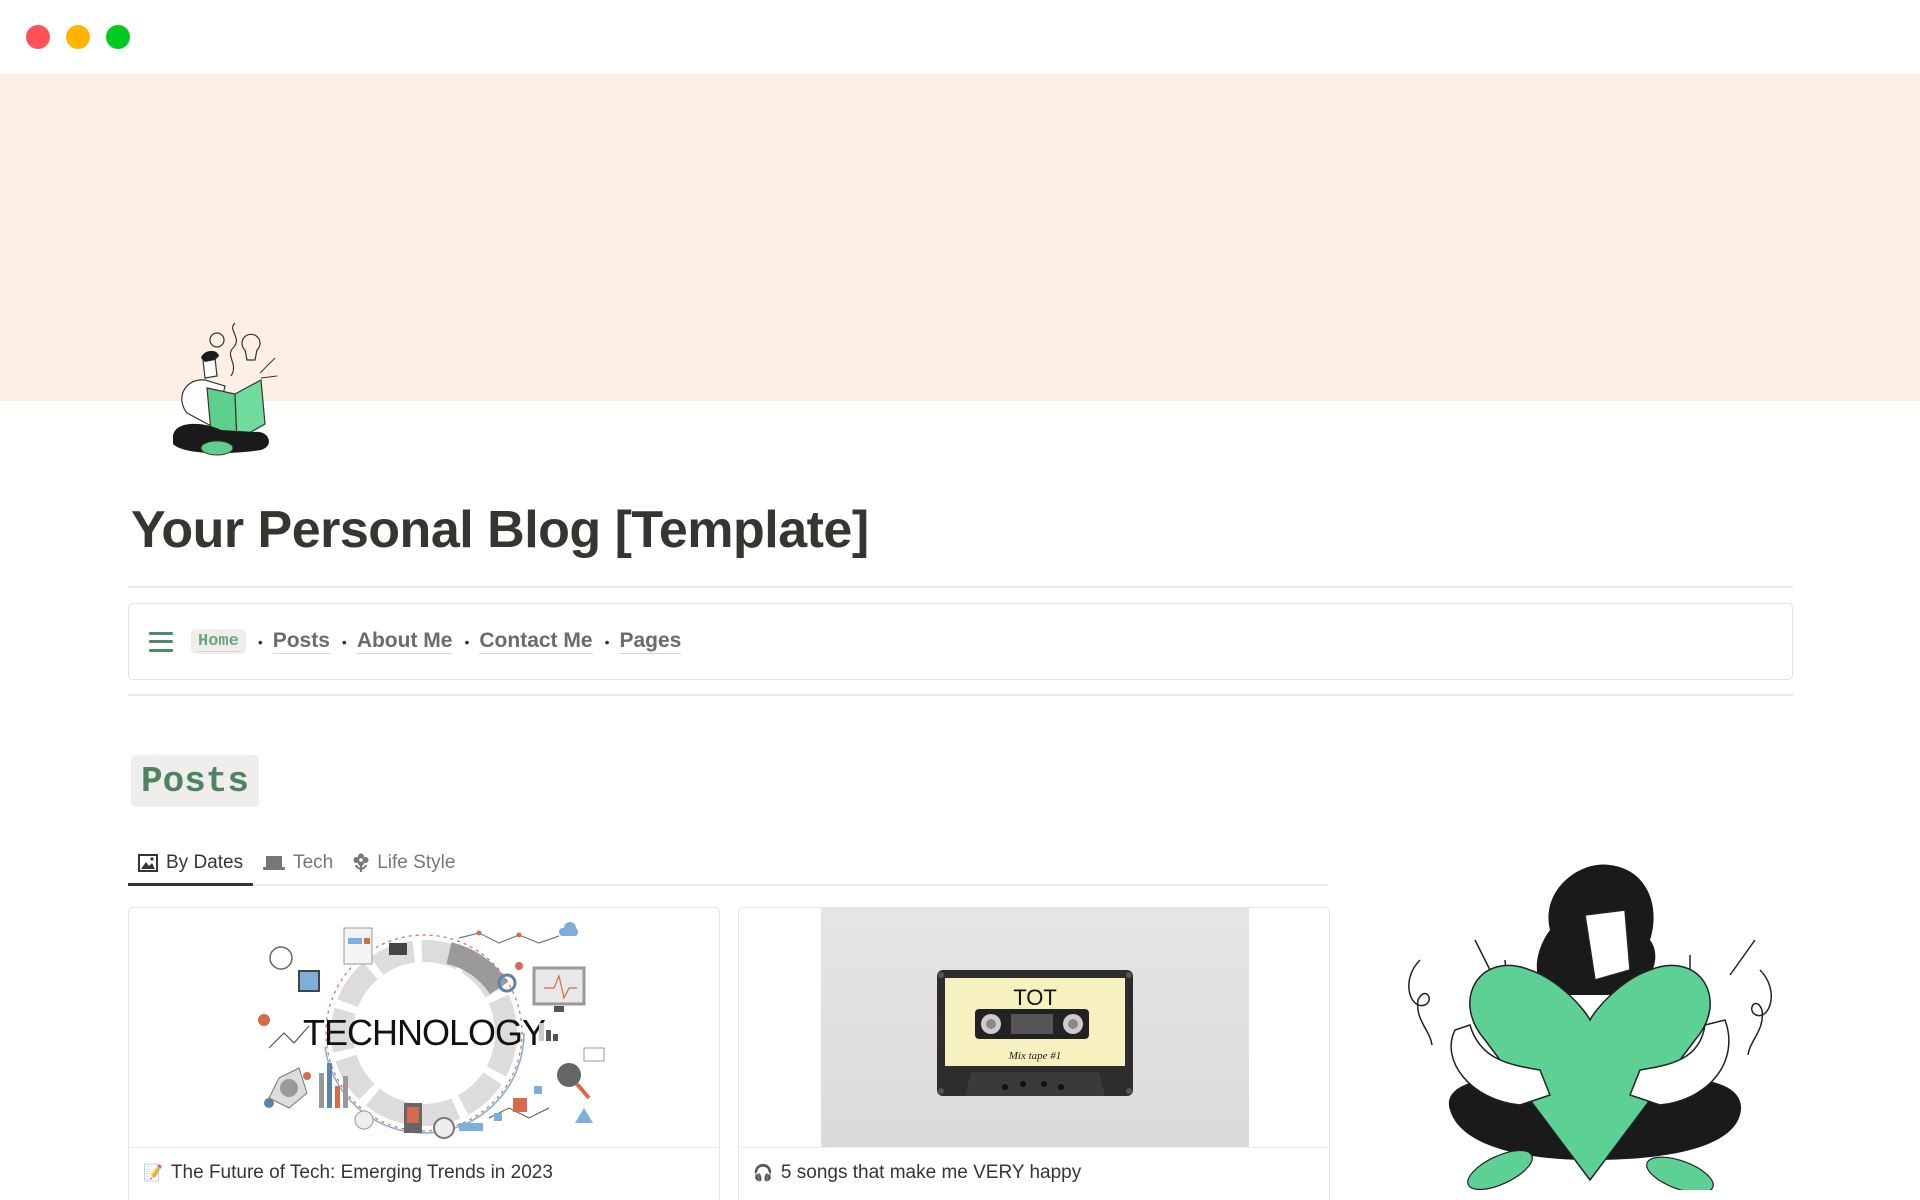 This screenshot has height=1200, width=1920. I want to click on window-titlebar, so click(960, 37).